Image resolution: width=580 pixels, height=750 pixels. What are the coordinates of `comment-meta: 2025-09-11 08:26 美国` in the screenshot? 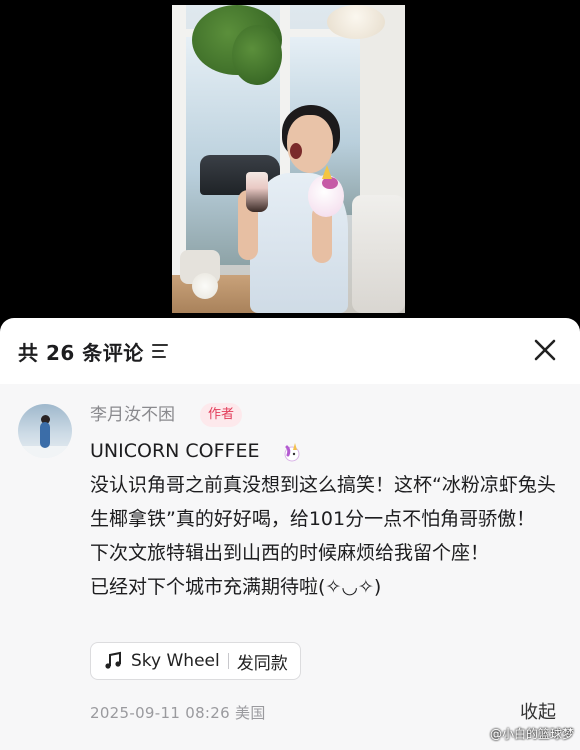 It's located at (178, 712).